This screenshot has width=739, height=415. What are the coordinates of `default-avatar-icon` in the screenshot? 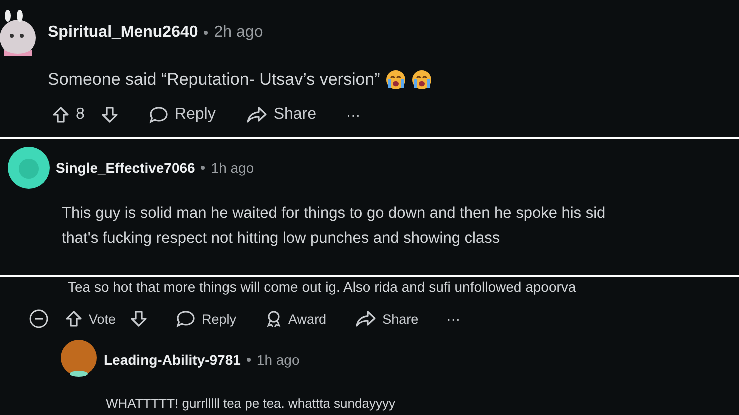 It's located at (29, 168).